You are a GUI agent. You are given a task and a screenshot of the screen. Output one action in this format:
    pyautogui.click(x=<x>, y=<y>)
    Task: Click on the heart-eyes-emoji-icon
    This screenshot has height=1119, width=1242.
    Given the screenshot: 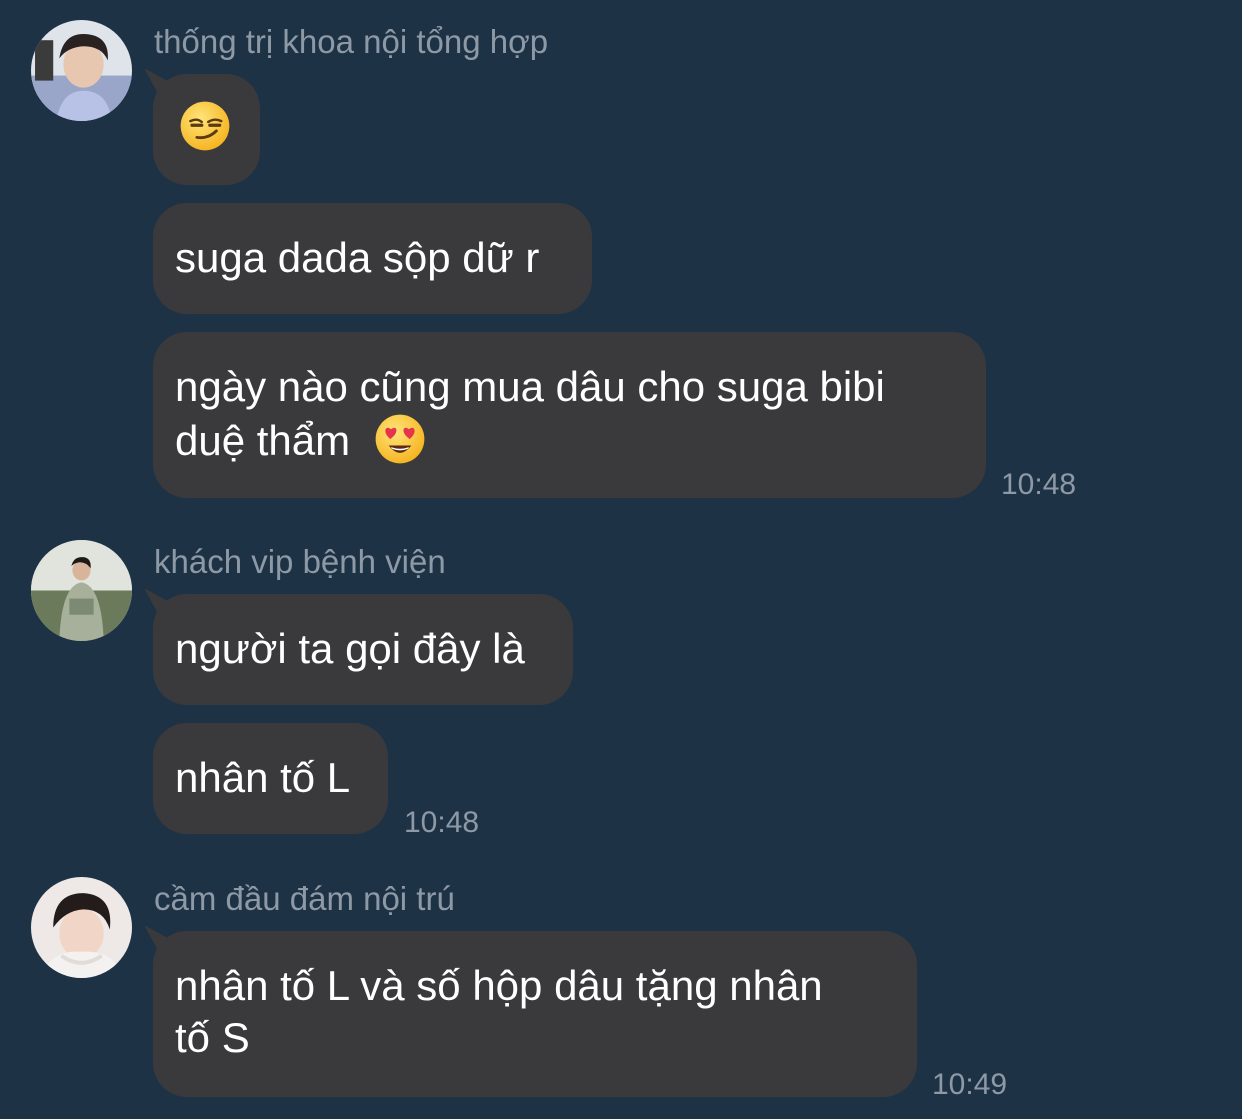 What is the action you would take?
    pyautogui.click(x=400, y=439)
    